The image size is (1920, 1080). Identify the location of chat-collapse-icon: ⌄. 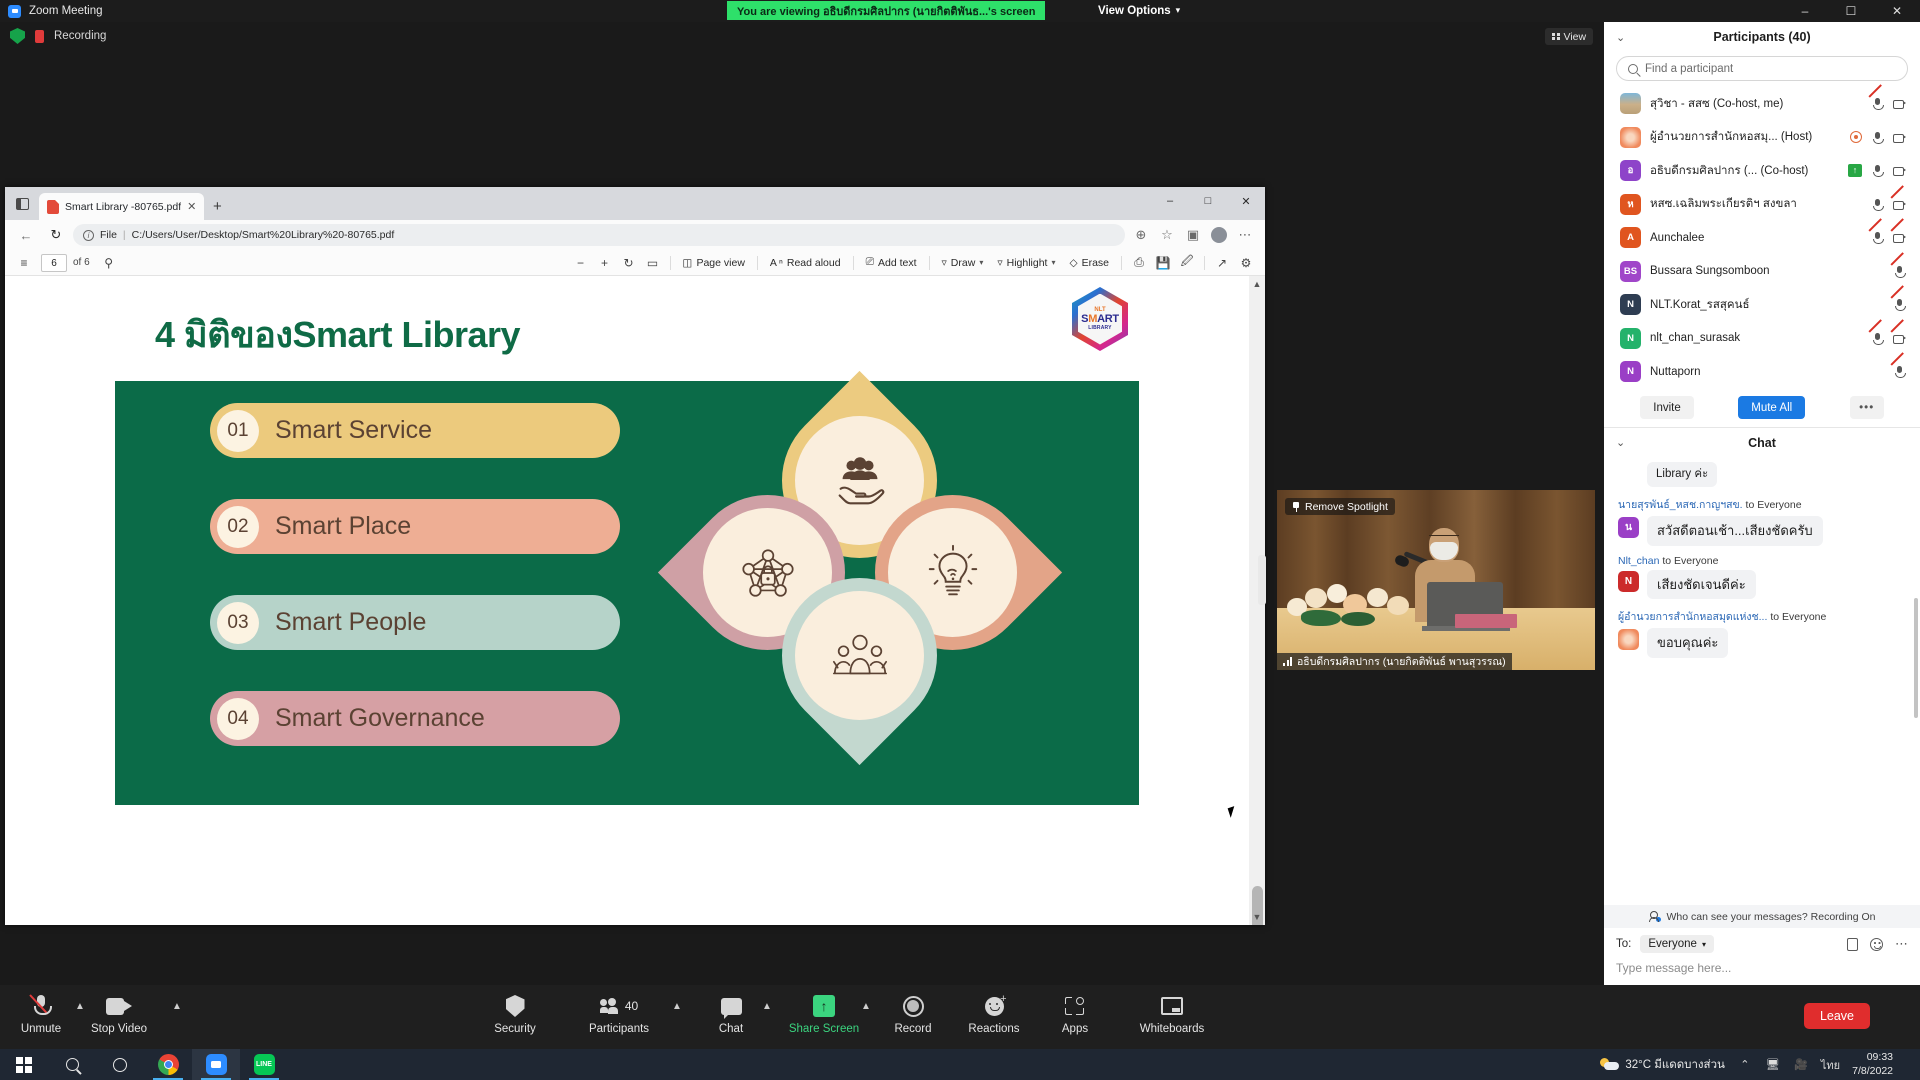
(1620, 442).